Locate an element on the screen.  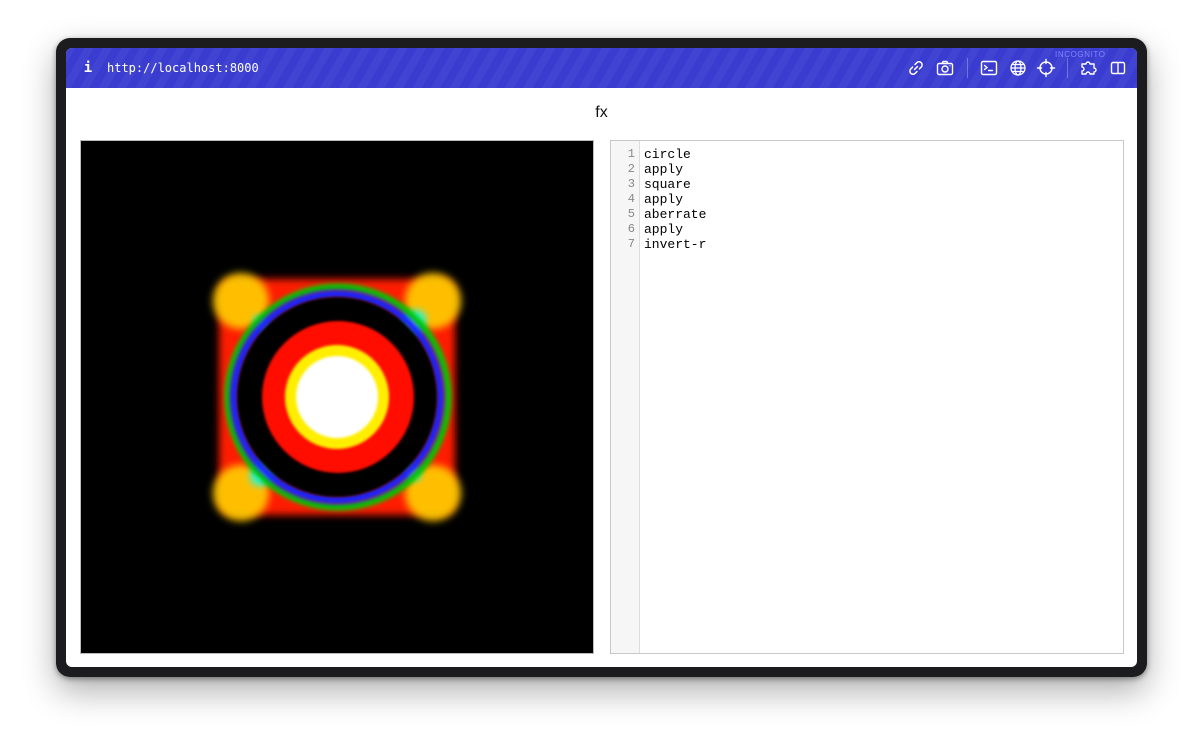
line-number: 3 is located at coordinates (631, 184).